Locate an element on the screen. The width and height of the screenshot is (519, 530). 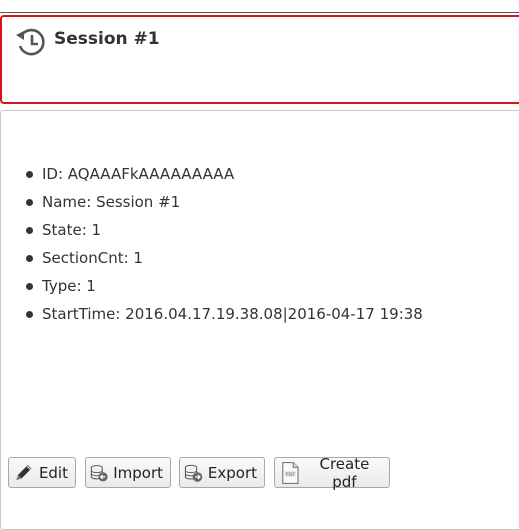
detail-id: ID: AQAAAFkAAAAAAAAA is located at coordinates (224, 178).